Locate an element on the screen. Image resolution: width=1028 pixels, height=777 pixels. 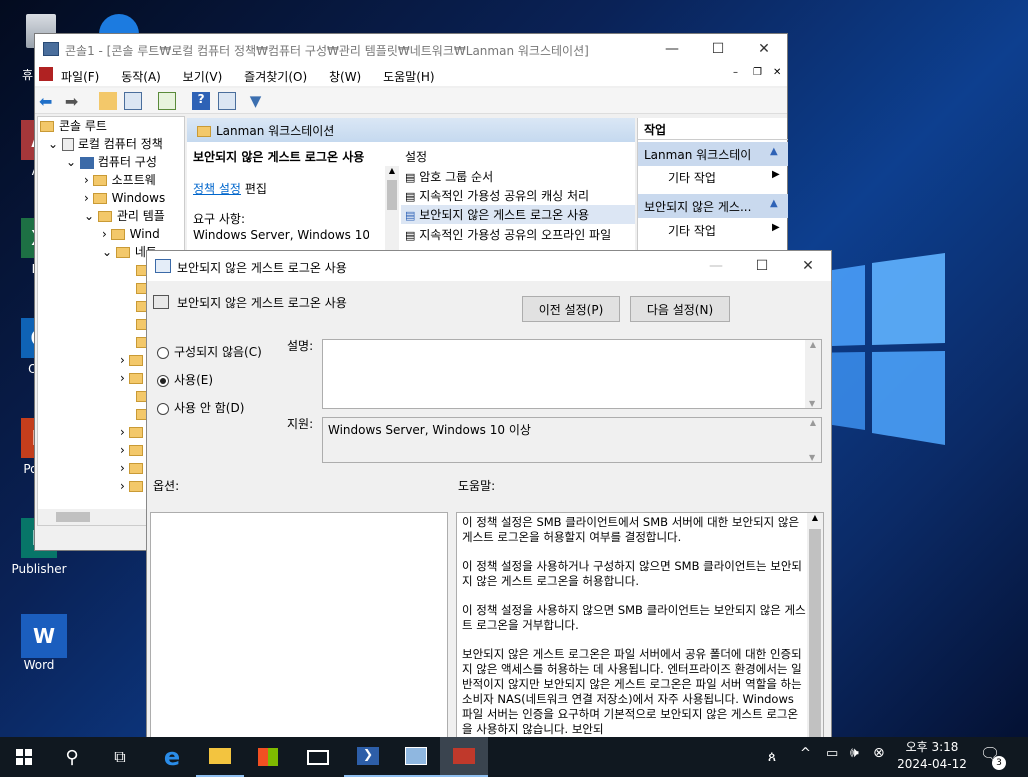
people-icon: ጰ is located at coordinates (772, 757).